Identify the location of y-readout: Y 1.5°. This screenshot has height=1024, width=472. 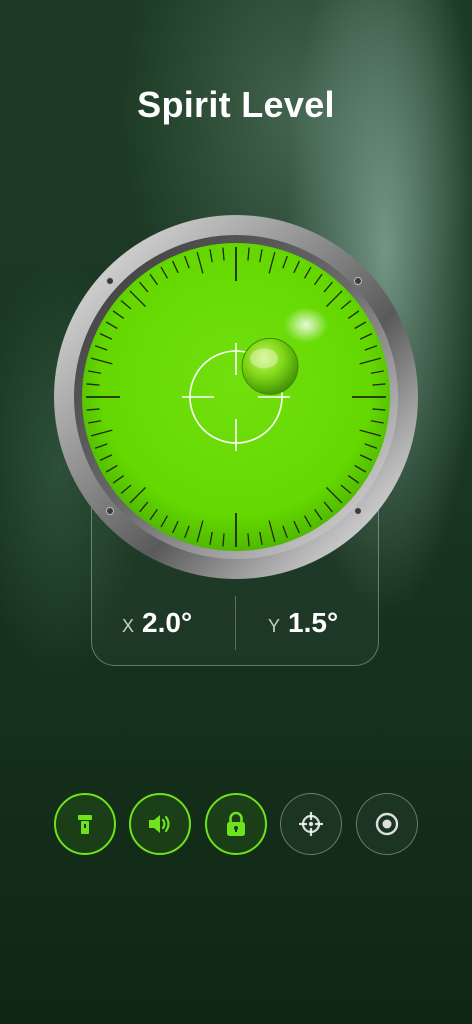
(303, 627).